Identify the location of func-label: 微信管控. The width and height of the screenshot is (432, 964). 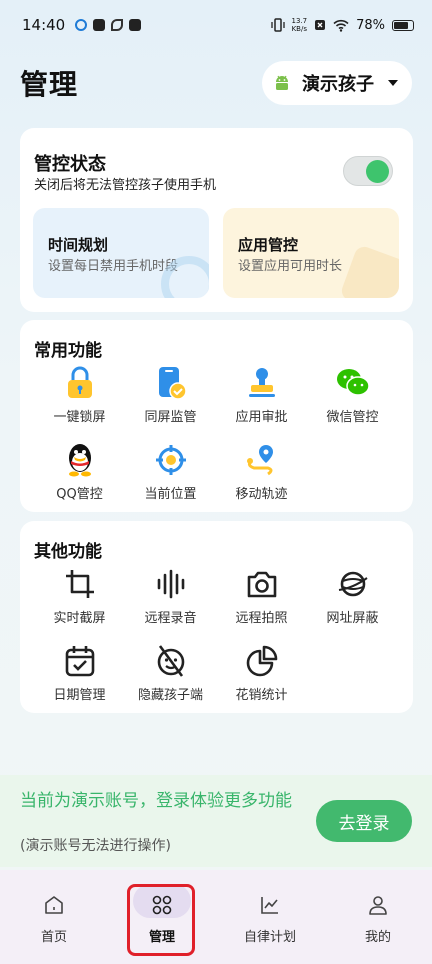
(352, 417).